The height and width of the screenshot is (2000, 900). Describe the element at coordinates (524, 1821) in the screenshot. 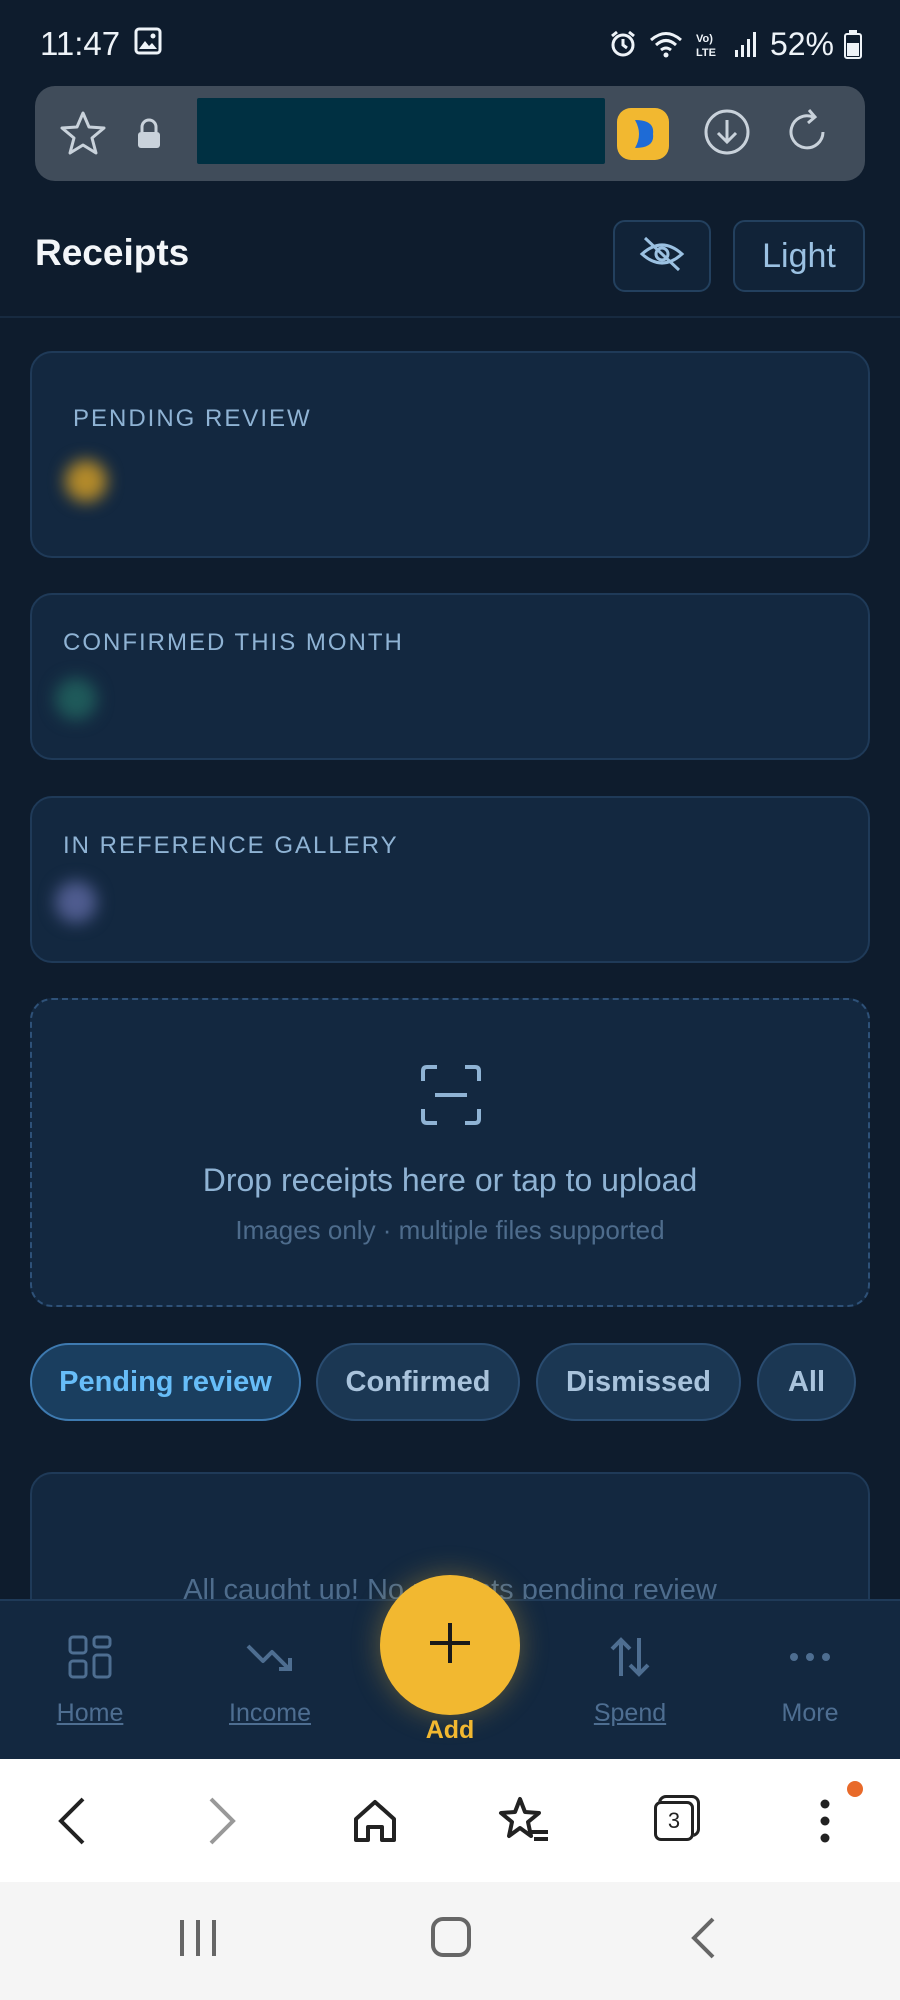

I see `bookmarks-icon` at that location.